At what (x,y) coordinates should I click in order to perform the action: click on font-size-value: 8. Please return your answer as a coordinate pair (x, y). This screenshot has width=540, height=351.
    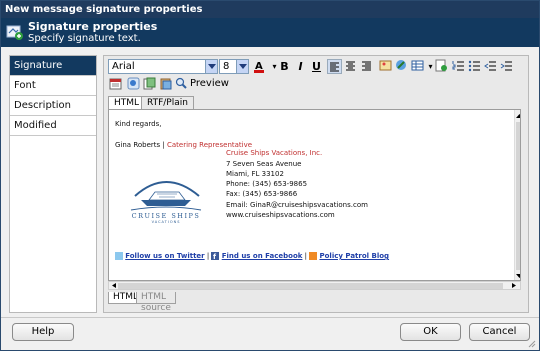
    Looking at the image, I should click on (226, 66).